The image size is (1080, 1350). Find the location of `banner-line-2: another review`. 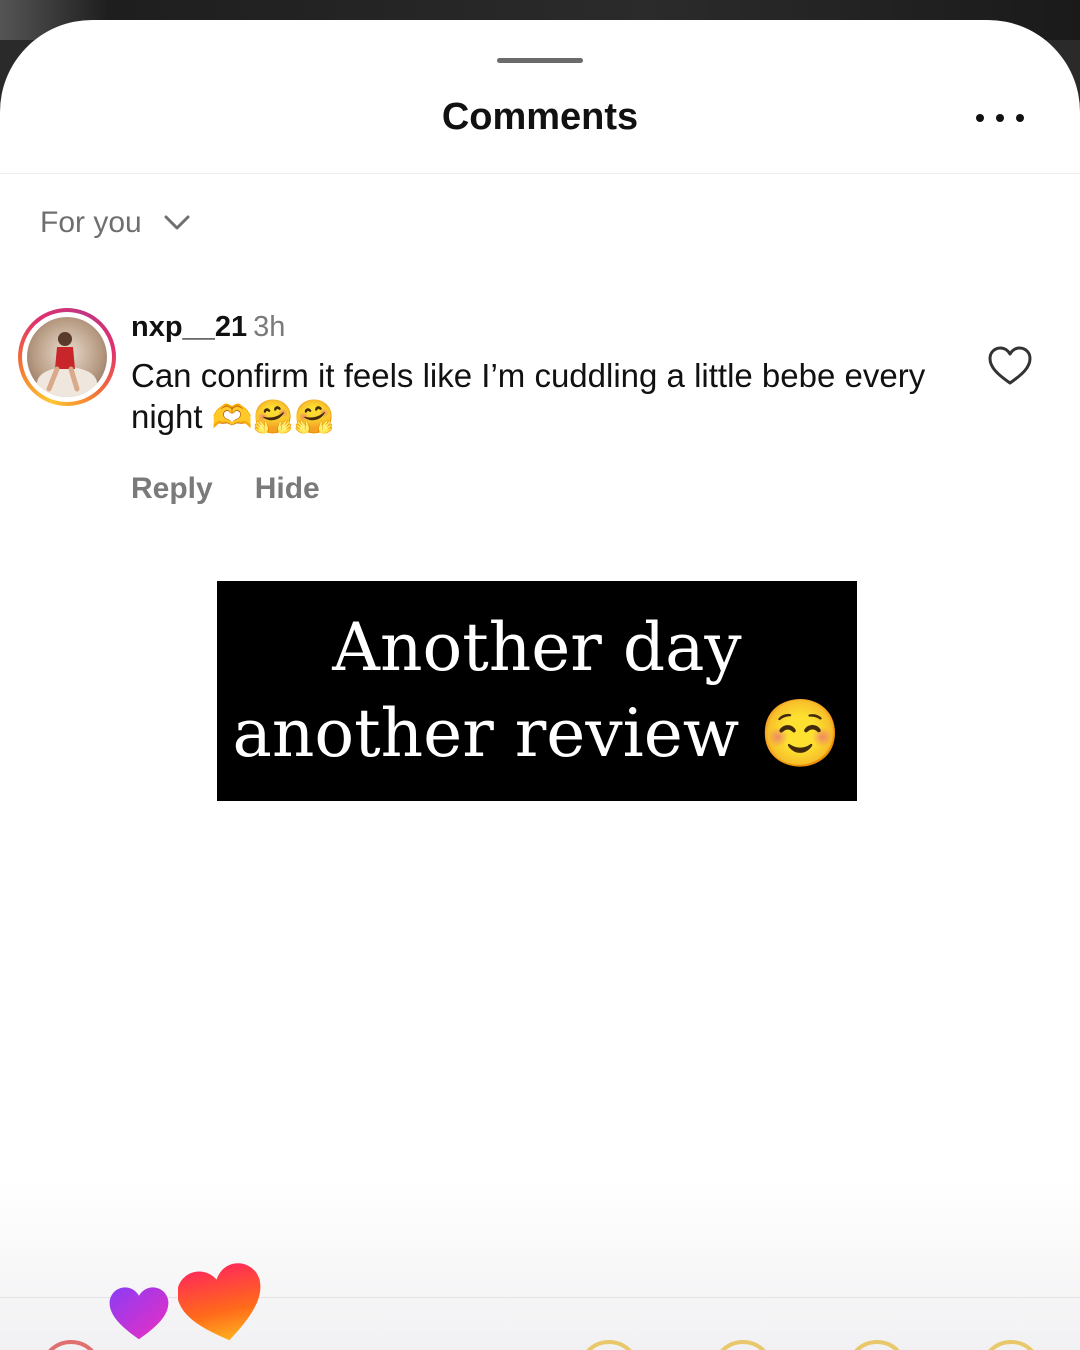

banner-line-2: another review is located at coordinates (486, 733).